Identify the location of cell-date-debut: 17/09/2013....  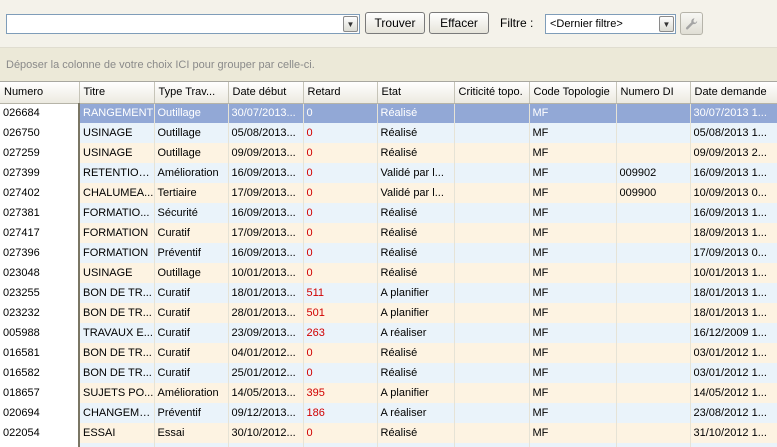
(266, 193).